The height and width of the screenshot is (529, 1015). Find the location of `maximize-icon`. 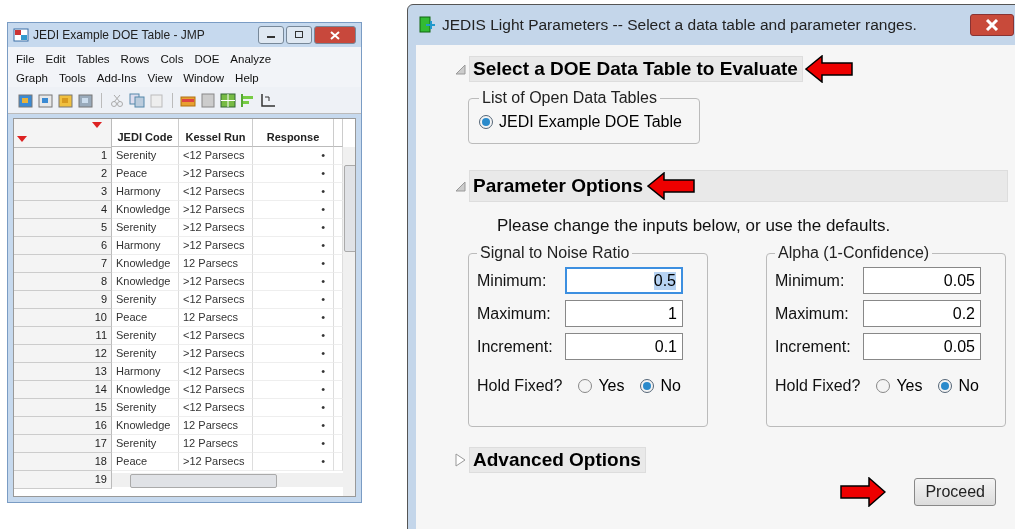

maximize-icon is located at coordinates (299, 35).